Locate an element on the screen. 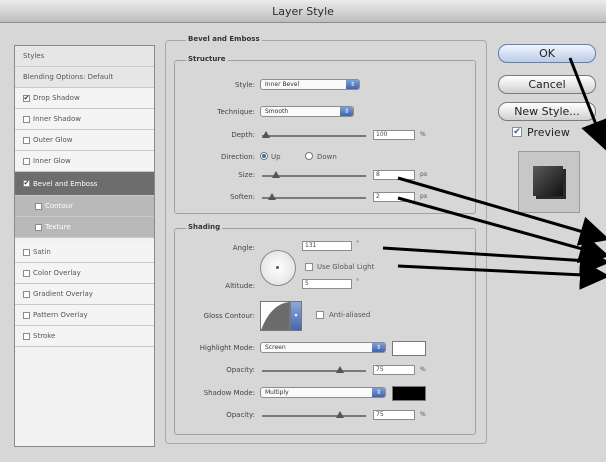 The height and width of the screenshot is (462, 606). arrow-to-angle is located at coordinates (494, 260).